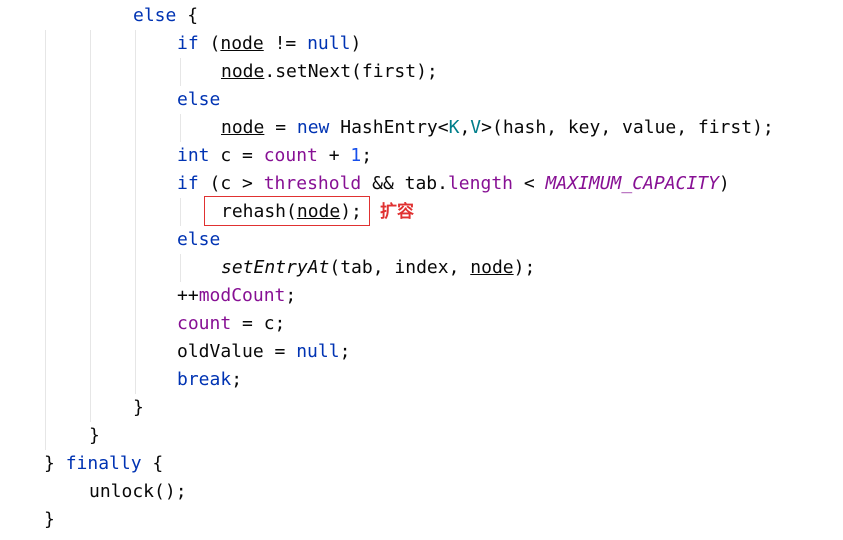 Image resolution: width=843 pixels, height=540 pixels. I want to click on keyword-token: new, so click(313, 127).